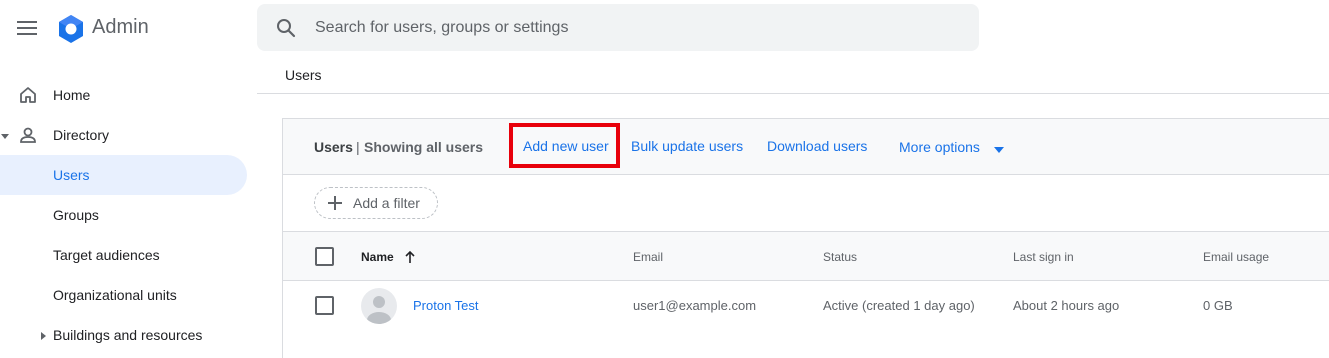 The height and width of the screenshot is (358, 1329). I want to click on download-users-button: Download users, so click(817, 146).